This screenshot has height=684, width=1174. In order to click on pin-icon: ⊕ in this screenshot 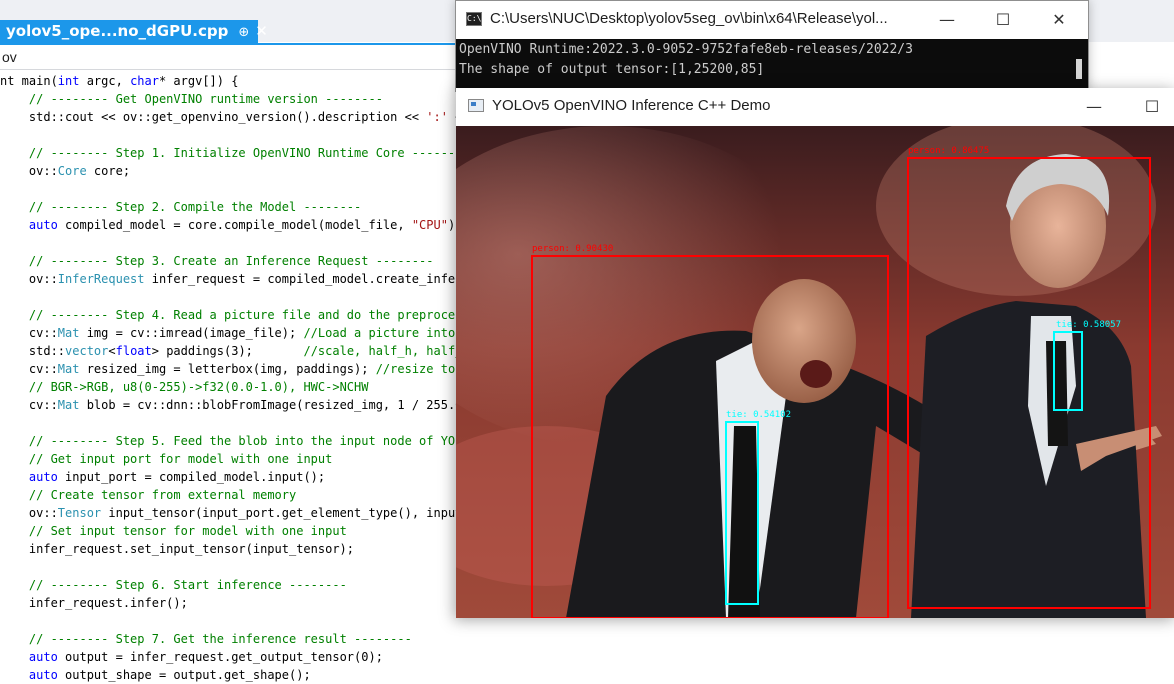, I will do `click(243, 32)`.